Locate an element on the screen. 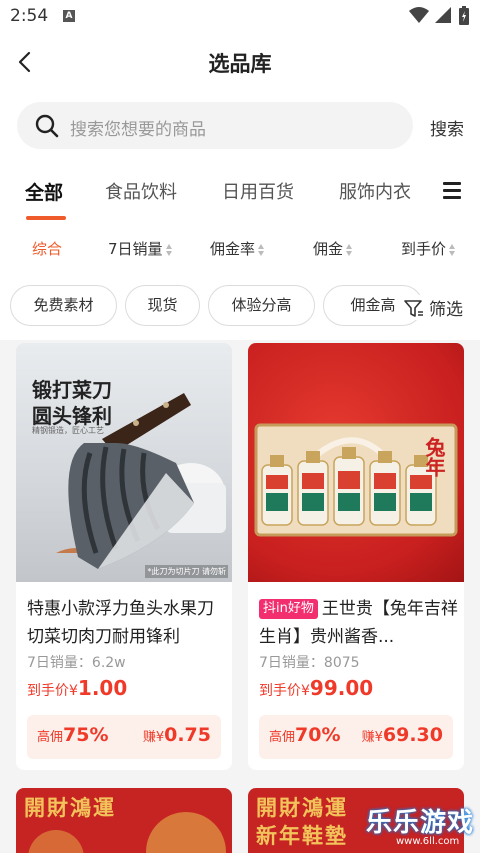  product-price: 到手价¥1.00 is located at coordinates (77, 688).